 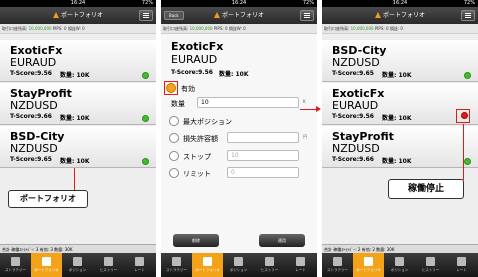 I want to click on arrow-head-icon, so click(x=318, y=109).